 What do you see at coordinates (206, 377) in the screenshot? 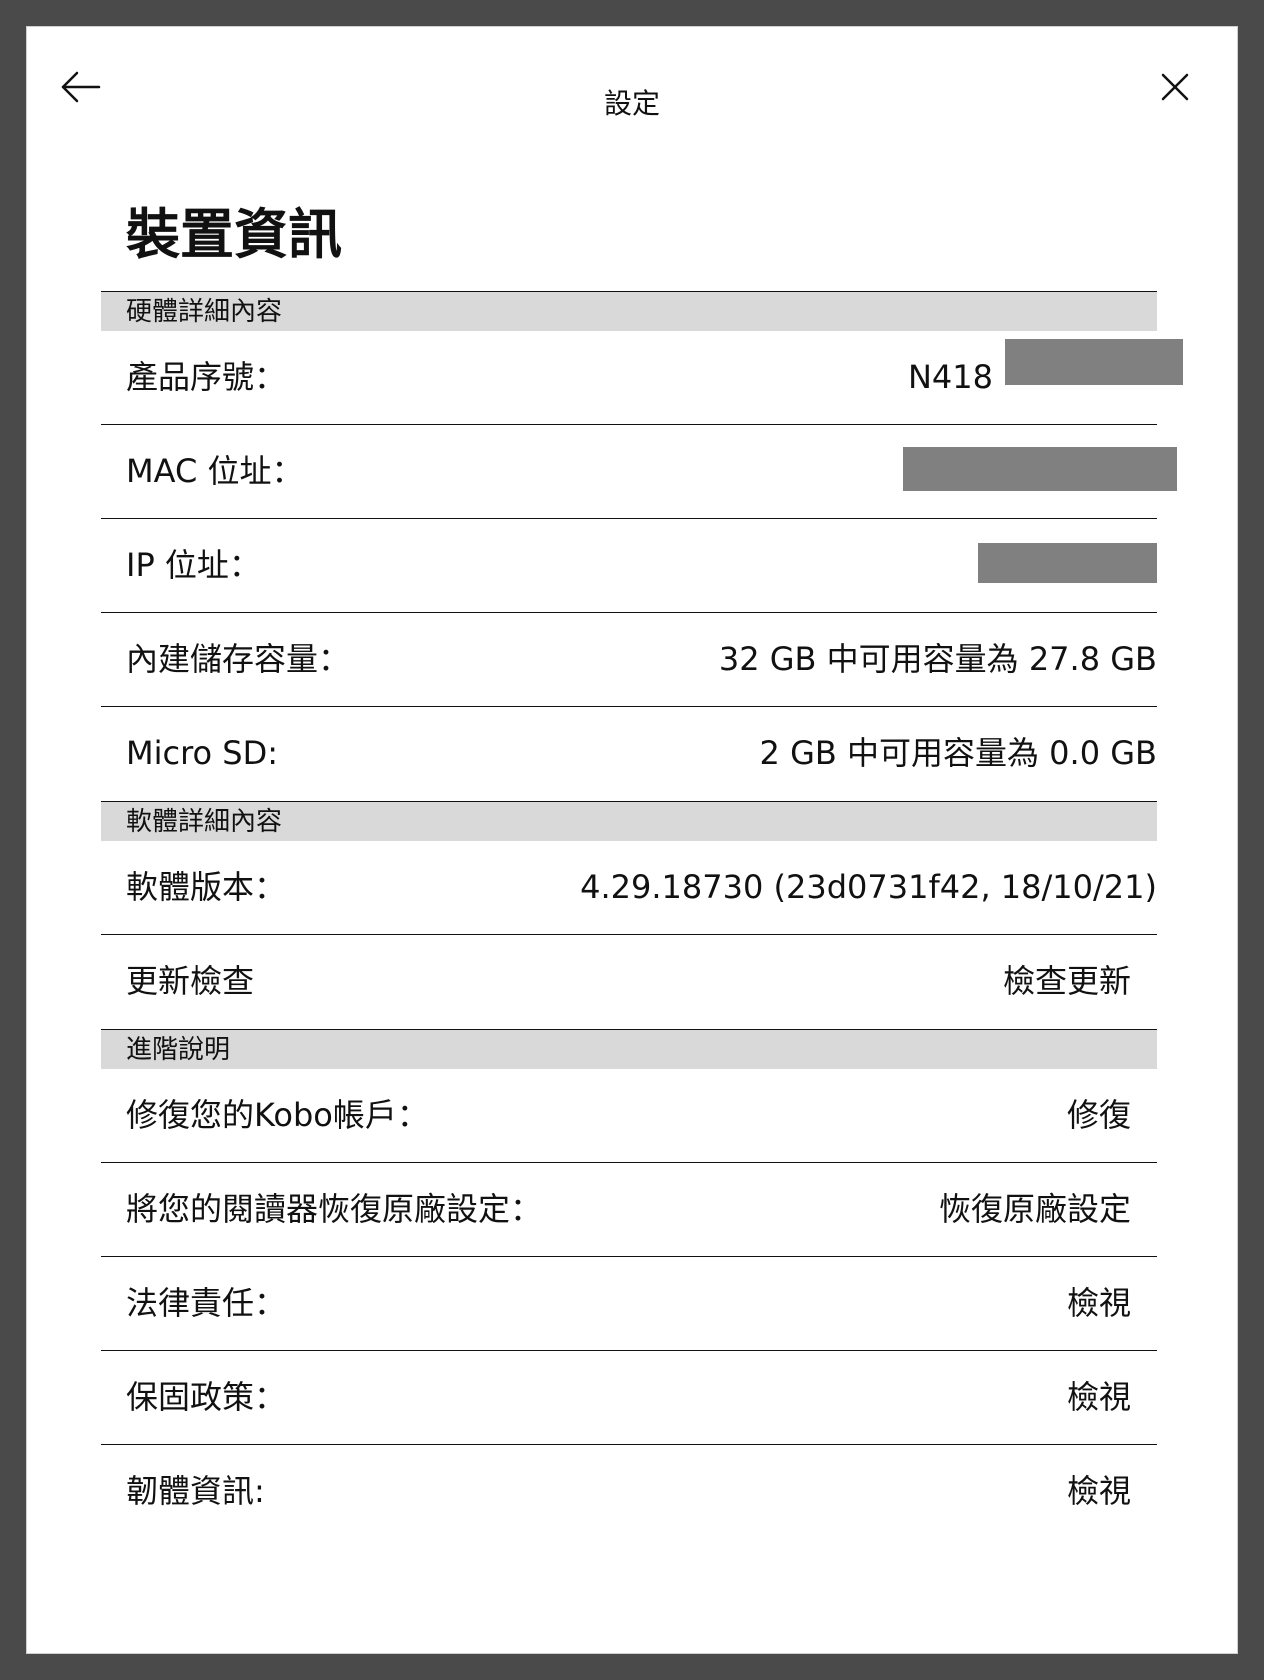
I see `serial-number-label: 產品序號：` at bounding box center [206, 377].